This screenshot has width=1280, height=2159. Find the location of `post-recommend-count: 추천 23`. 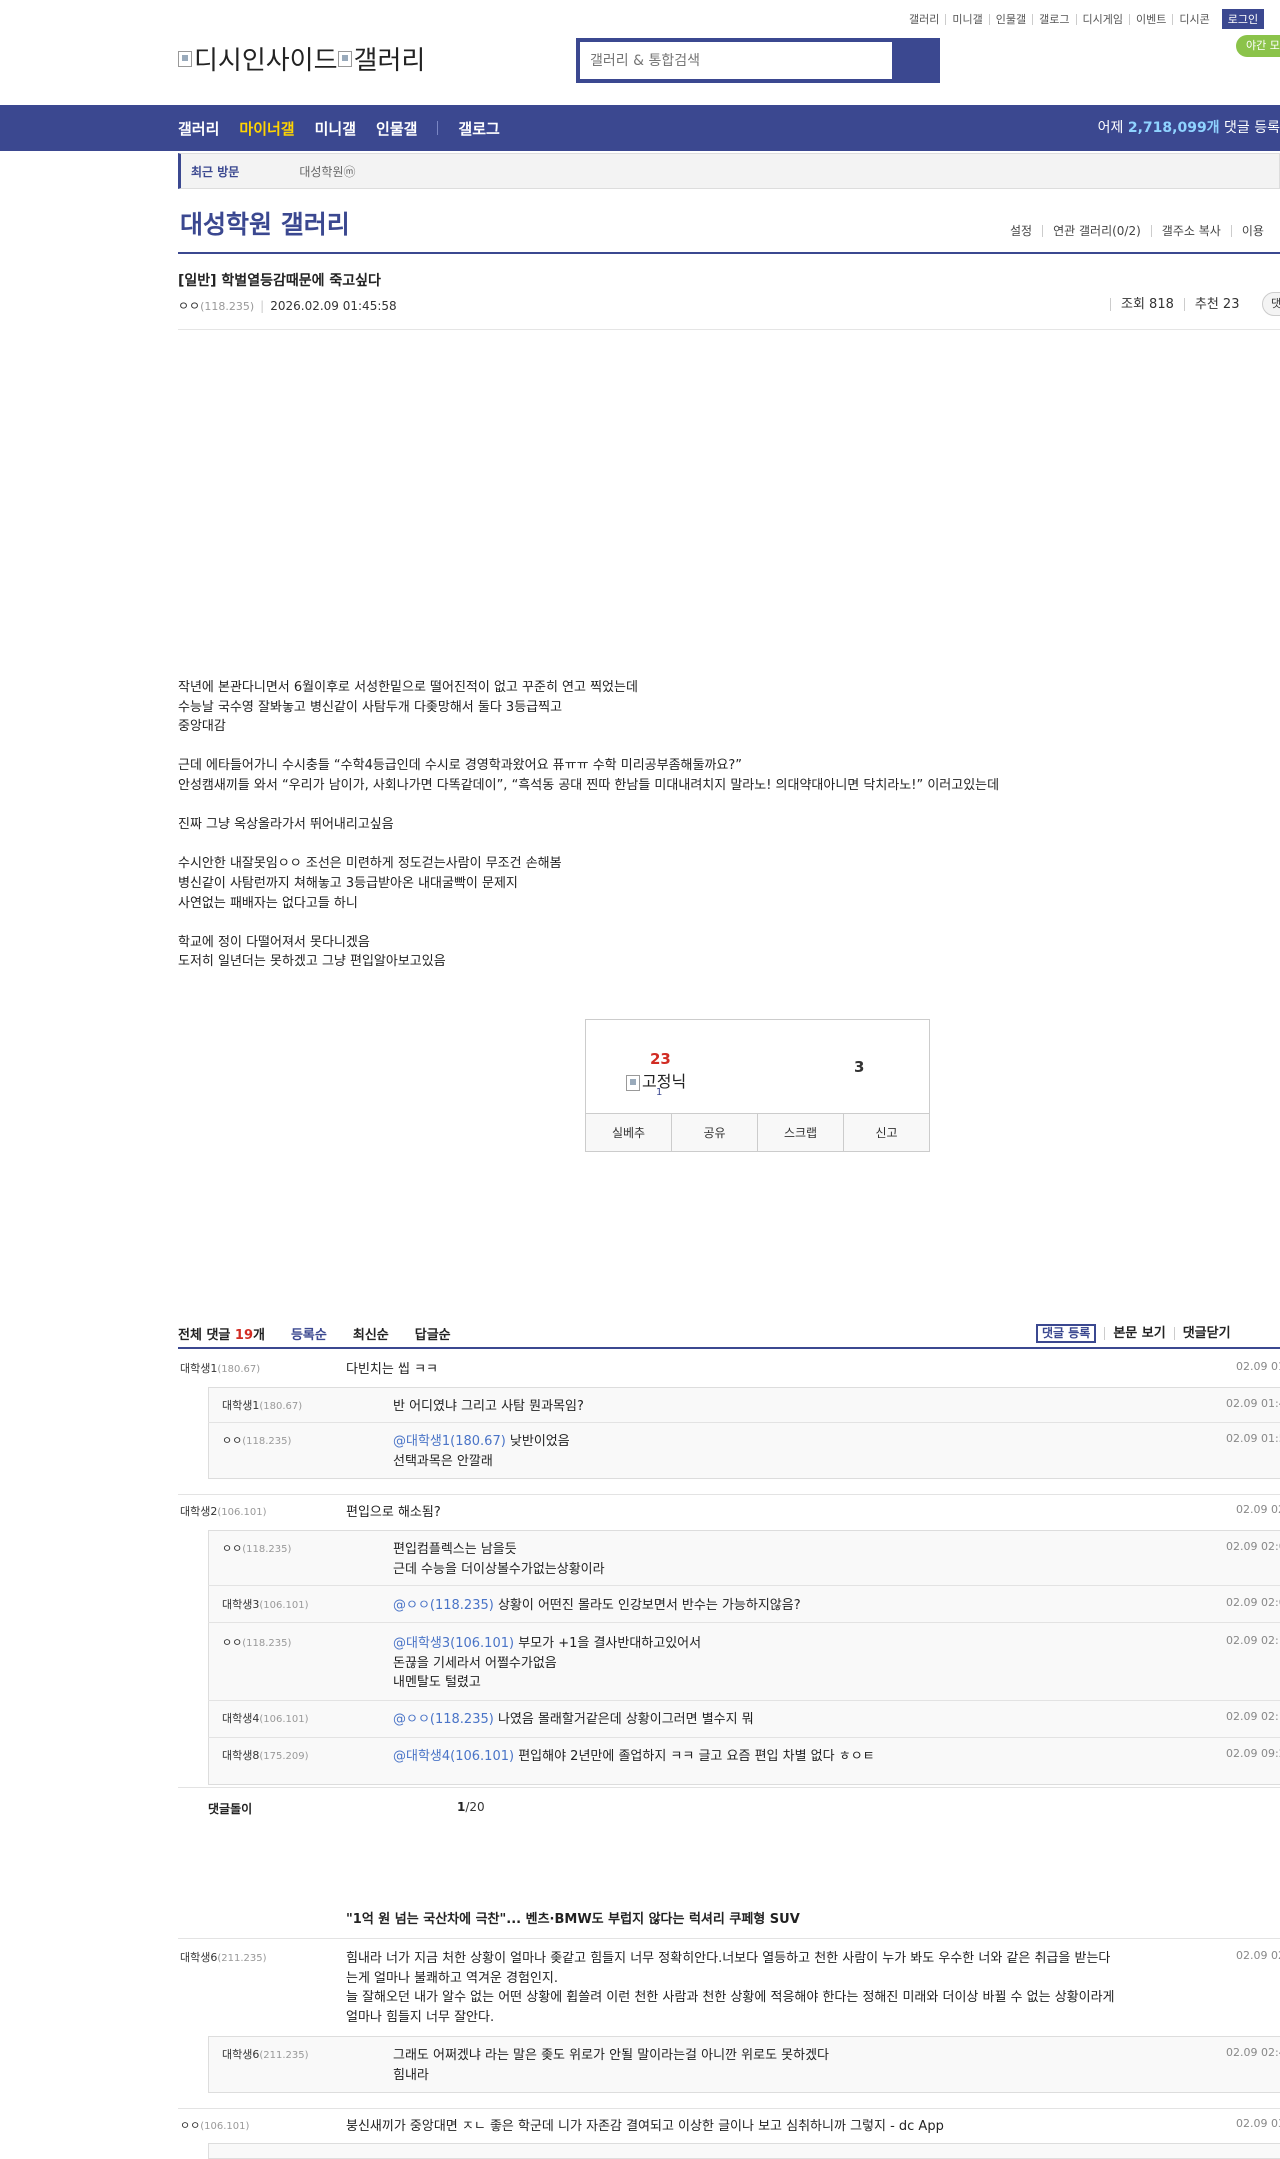

post-recommend-count: 추천 23 is located at coordinates (1216, 304).